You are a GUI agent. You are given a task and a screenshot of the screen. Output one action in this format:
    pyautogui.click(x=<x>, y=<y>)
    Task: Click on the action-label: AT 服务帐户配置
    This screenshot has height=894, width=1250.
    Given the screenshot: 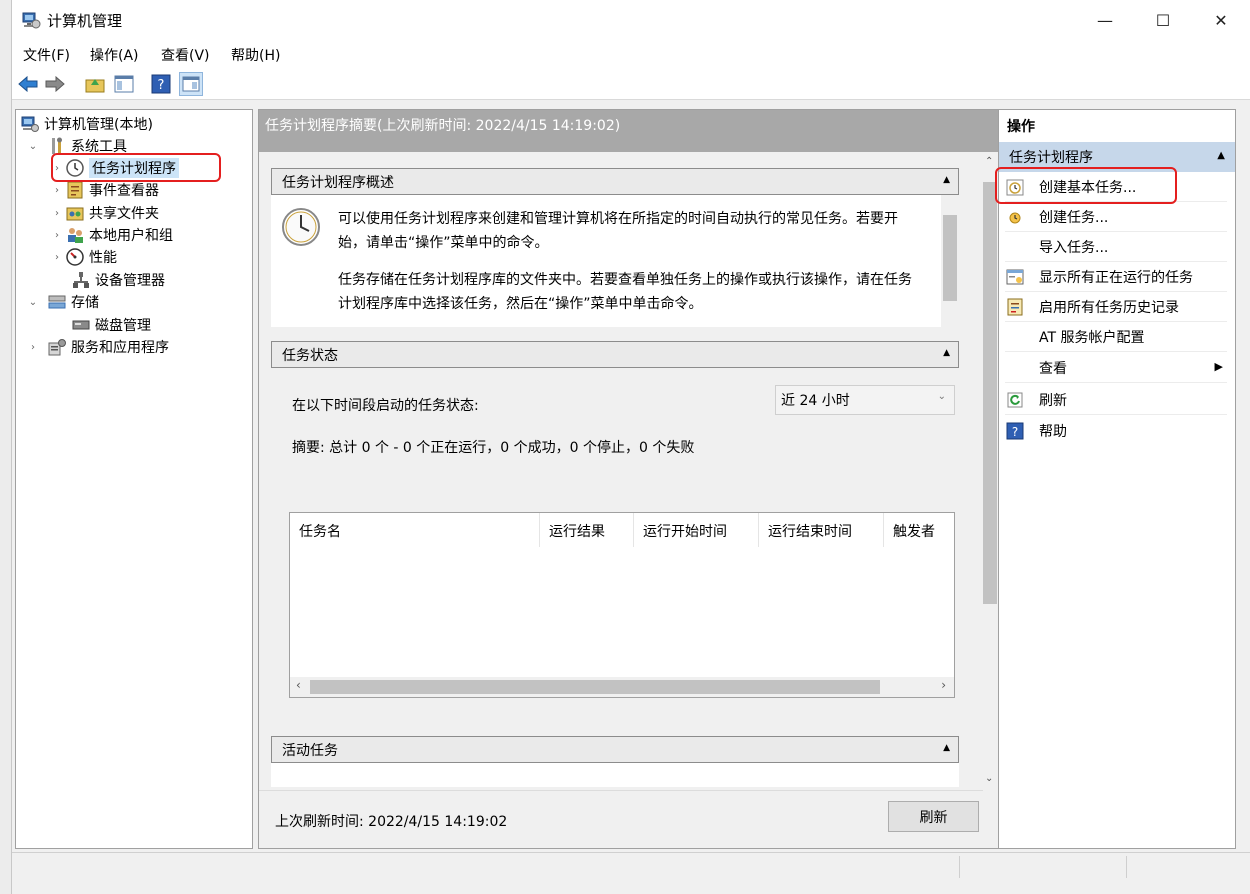 What is the action you would take?
    pyautogui.click(x=1092, y=337)
    